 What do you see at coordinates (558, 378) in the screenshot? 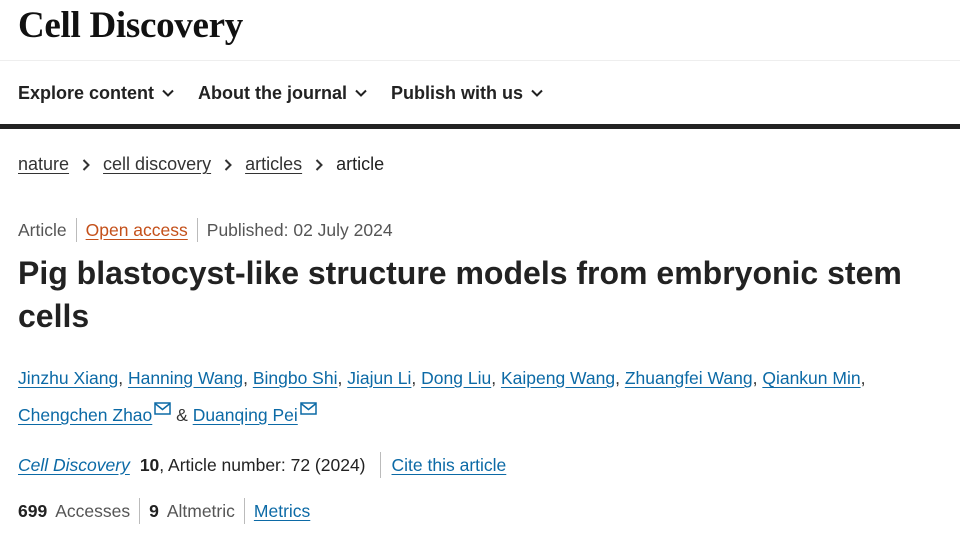
I see `author-link: Kaipeng Wang` at bounding box center [558, 378].